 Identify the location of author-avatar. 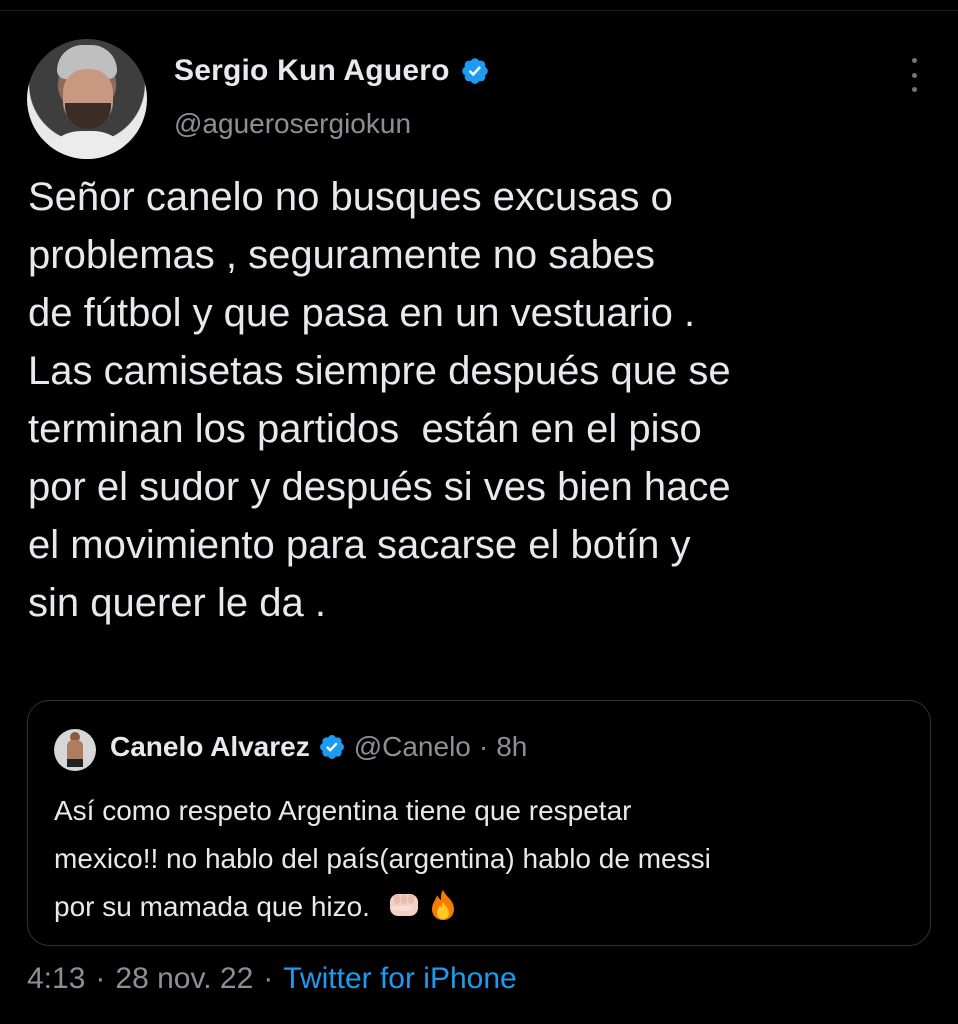
(87, 99).